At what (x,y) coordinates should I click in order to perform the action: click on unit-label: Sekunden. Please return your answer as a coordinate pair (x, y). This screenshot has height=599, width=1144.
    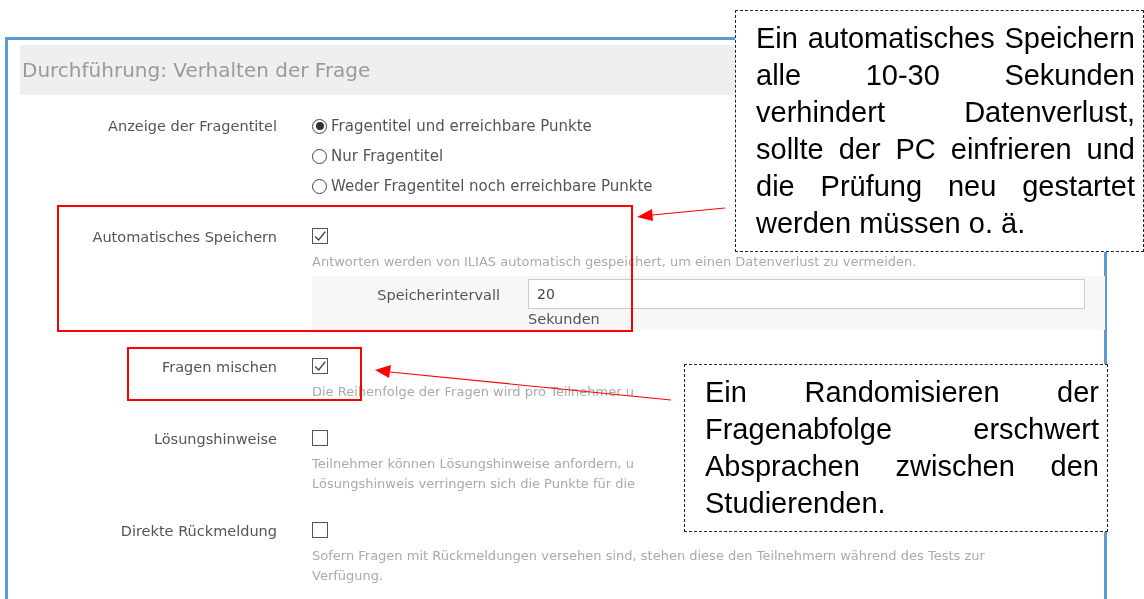
    Looking at the image, I should click on (564, 319).